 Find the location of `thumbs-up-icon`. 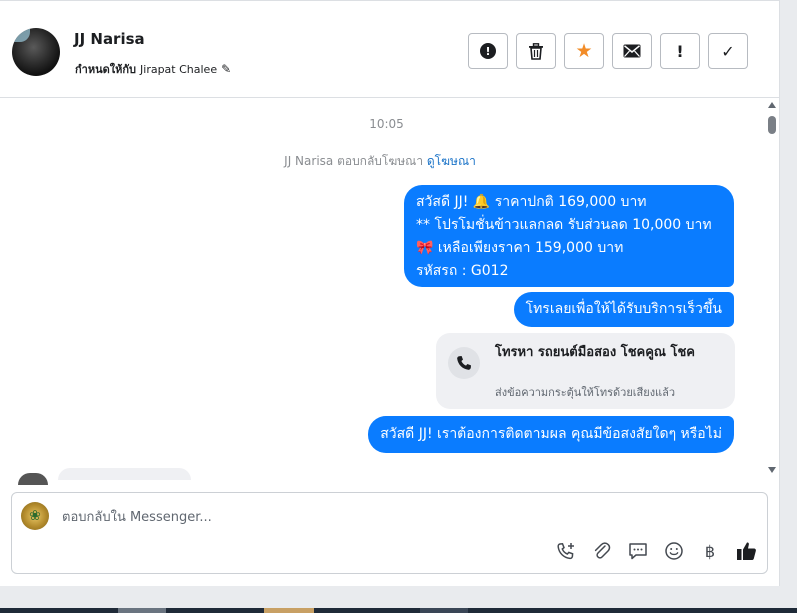

thumbs-up-icon is located at coordinates (746, 551).